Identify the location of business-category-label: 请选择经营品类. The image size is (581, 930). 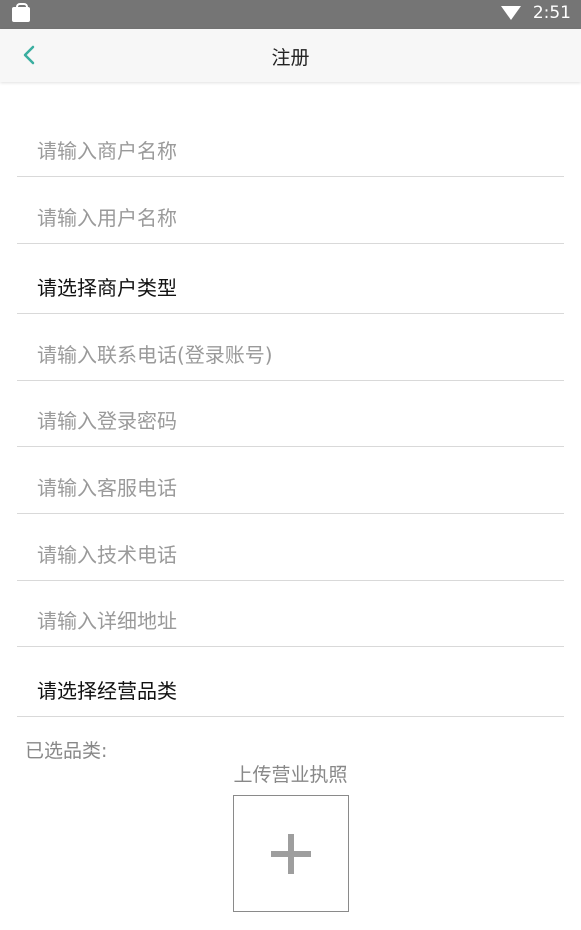
(107, 691).